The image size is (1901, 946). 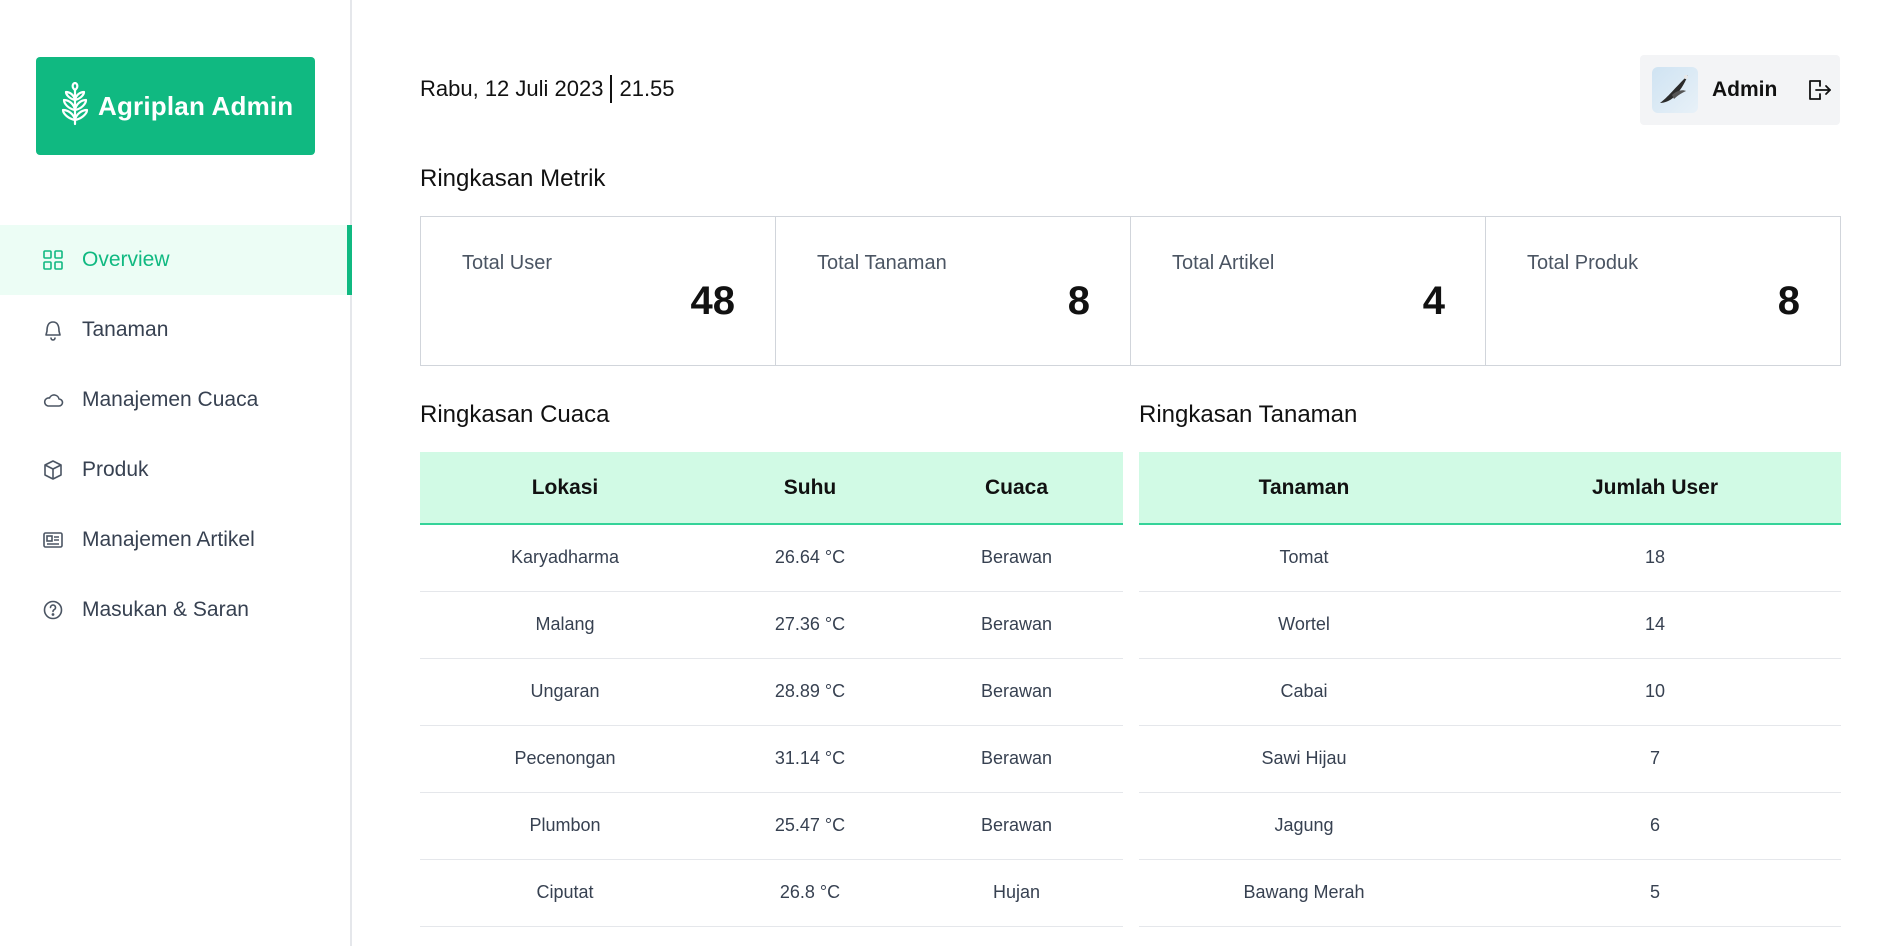 I want to click on sidebar-item-label: Overview, so click(x=126, y=259).